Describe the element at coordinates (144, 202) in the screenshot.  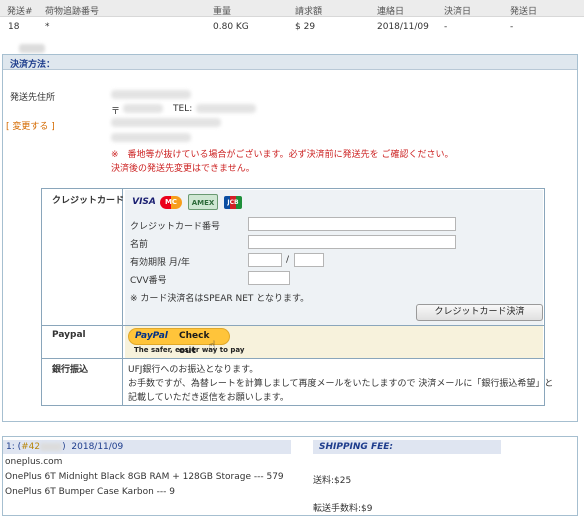
I see `visa-icon: VISA` at that location.